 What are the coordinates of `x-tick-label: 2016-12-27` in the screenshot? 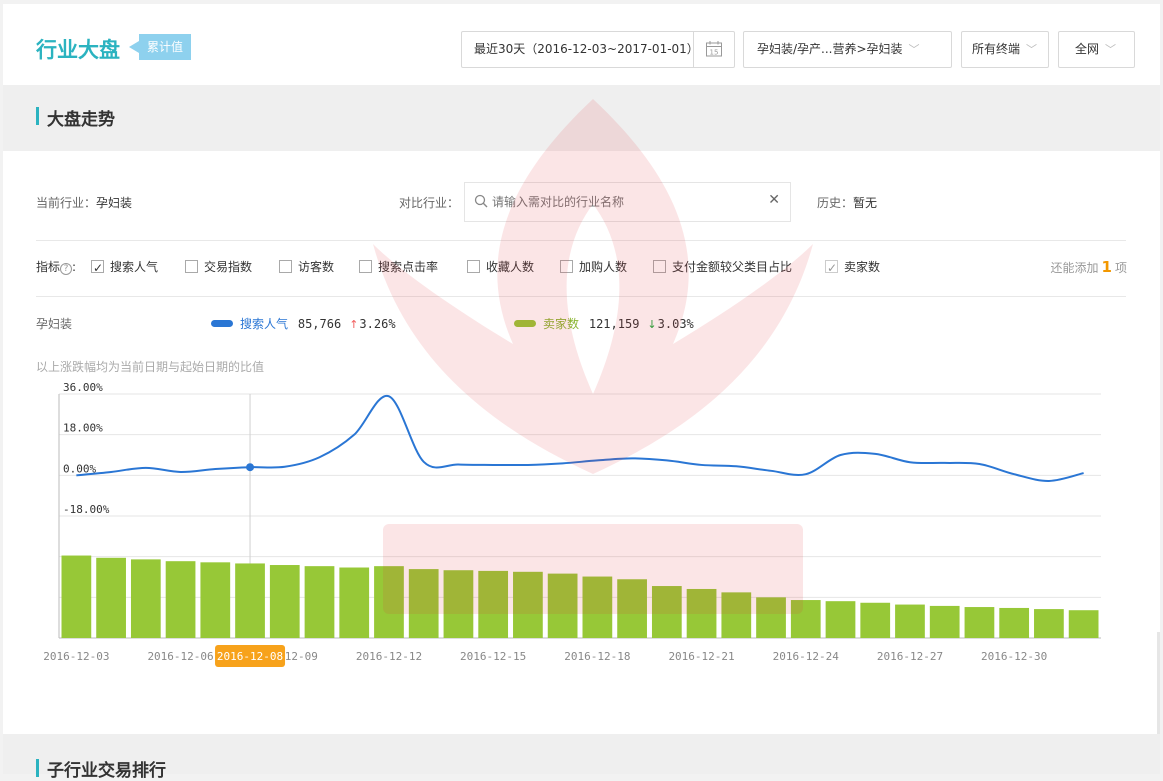 It's located at (910, 656).